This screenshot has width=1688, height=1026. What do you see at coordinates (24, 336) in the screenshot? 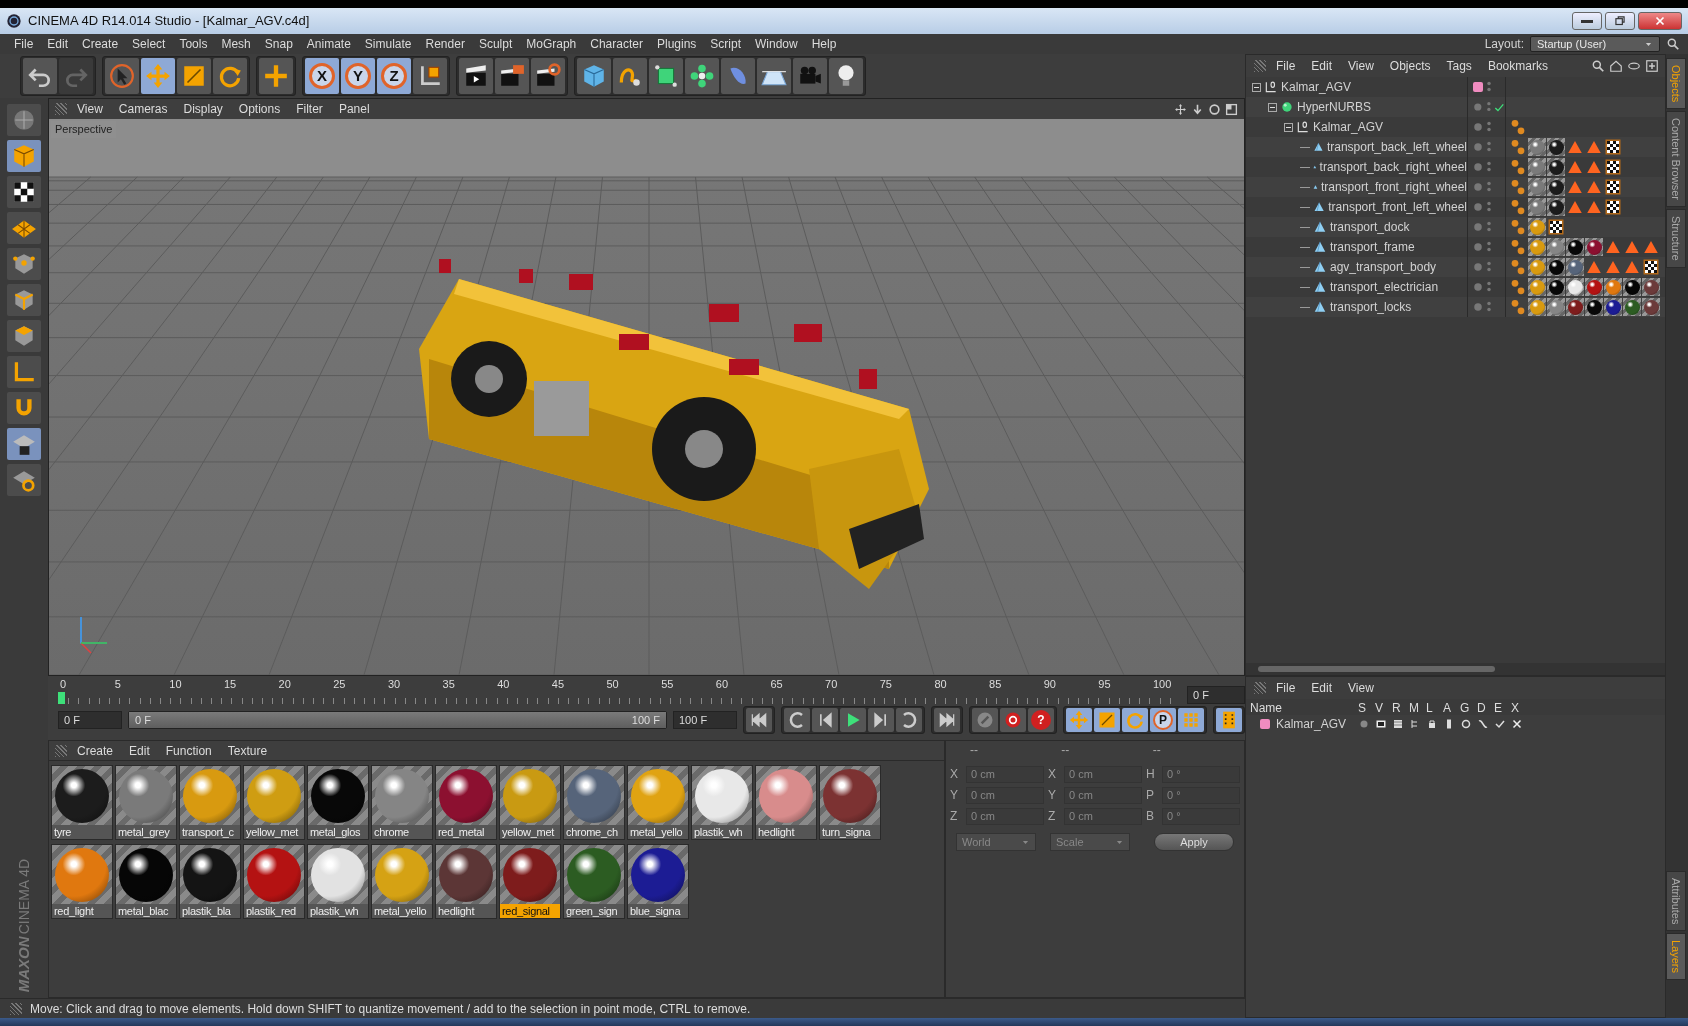
I see `polygons-mode-button` at bounding box center [24, 336].